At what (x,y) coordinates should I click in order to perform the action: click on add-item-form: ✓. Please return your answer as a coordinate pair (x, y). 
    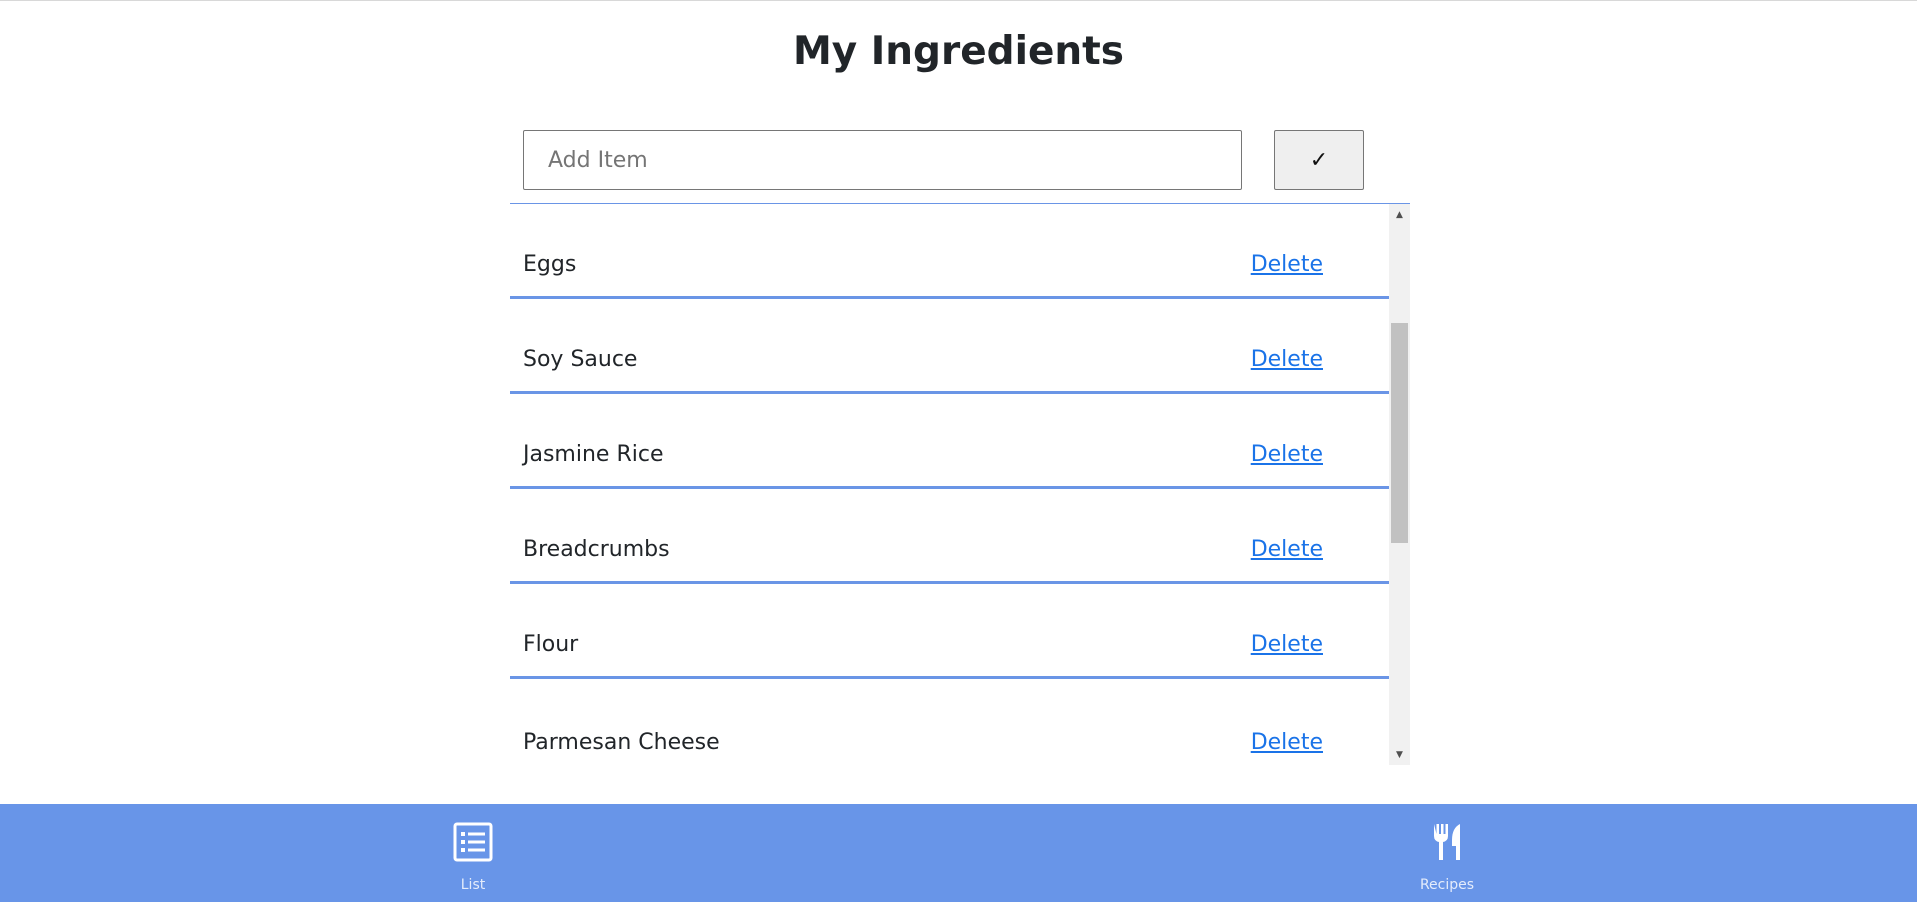
    Looking at the image, I should click on (943, 160).